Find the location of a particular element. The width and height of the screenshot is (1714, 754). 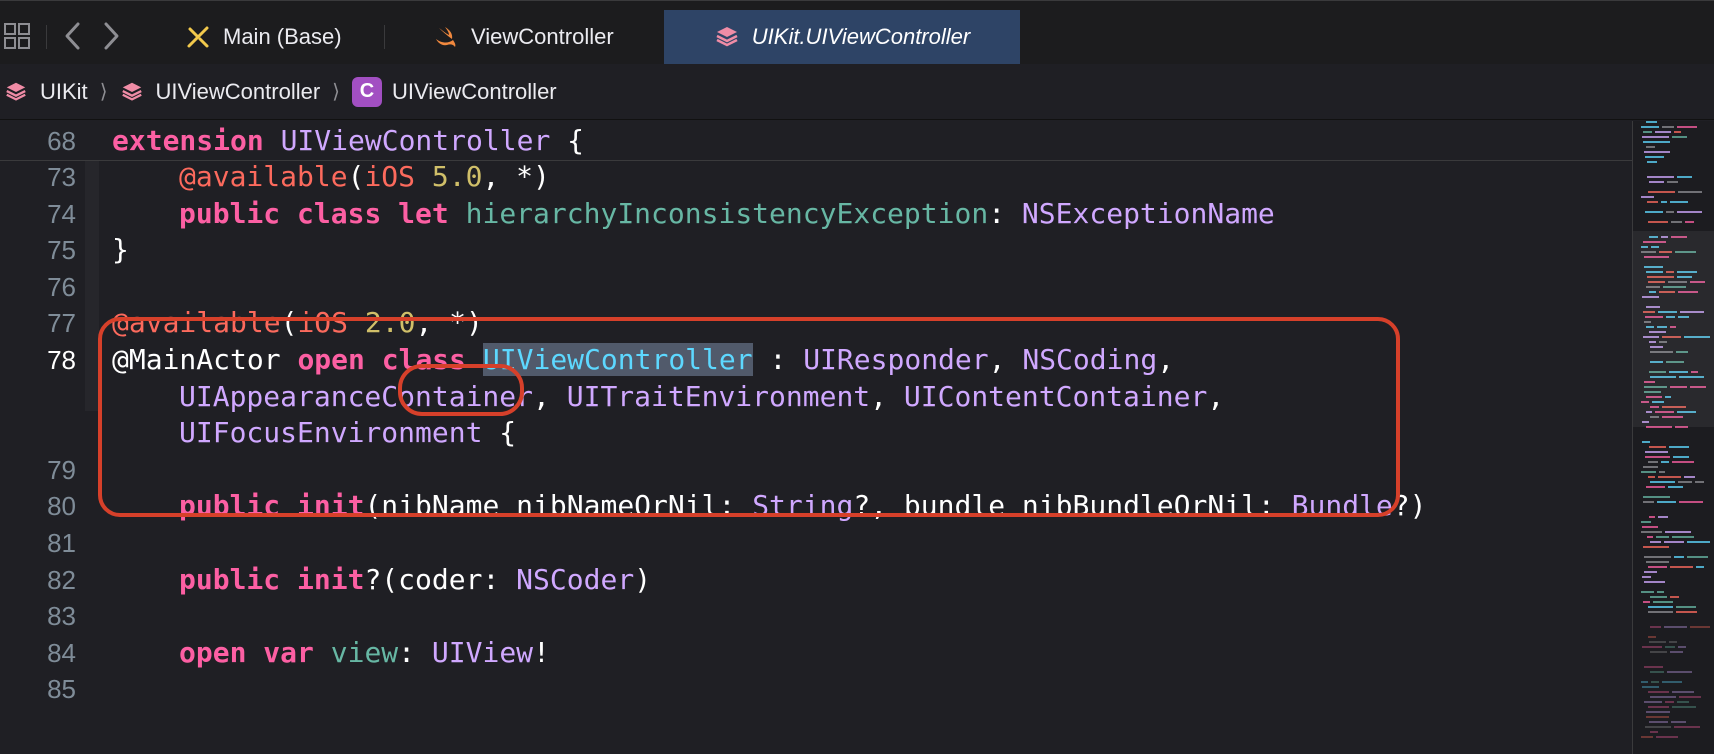

code-token: @available is located at coordinates (196, 323).